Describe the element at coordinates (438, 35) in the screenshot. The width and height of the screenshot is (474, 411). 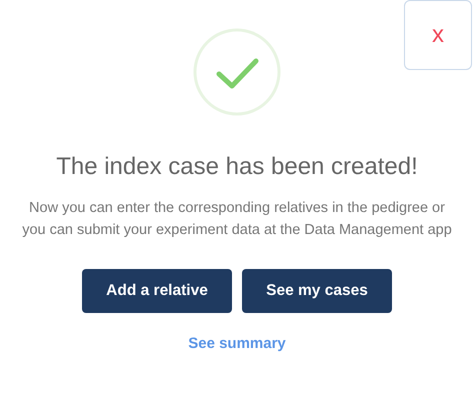
I see `close-button: x` at that location.